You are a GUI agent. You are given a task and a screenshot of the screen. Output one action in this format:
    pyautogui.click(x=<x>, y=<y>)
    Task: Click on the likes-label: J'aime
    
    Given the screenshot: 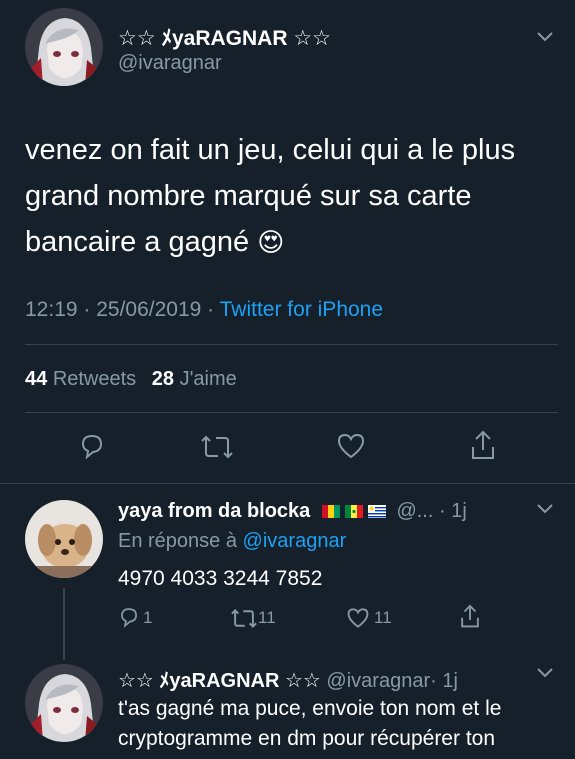 What is the action you would take?
    pyautogui.click(x=208, y=379)
    